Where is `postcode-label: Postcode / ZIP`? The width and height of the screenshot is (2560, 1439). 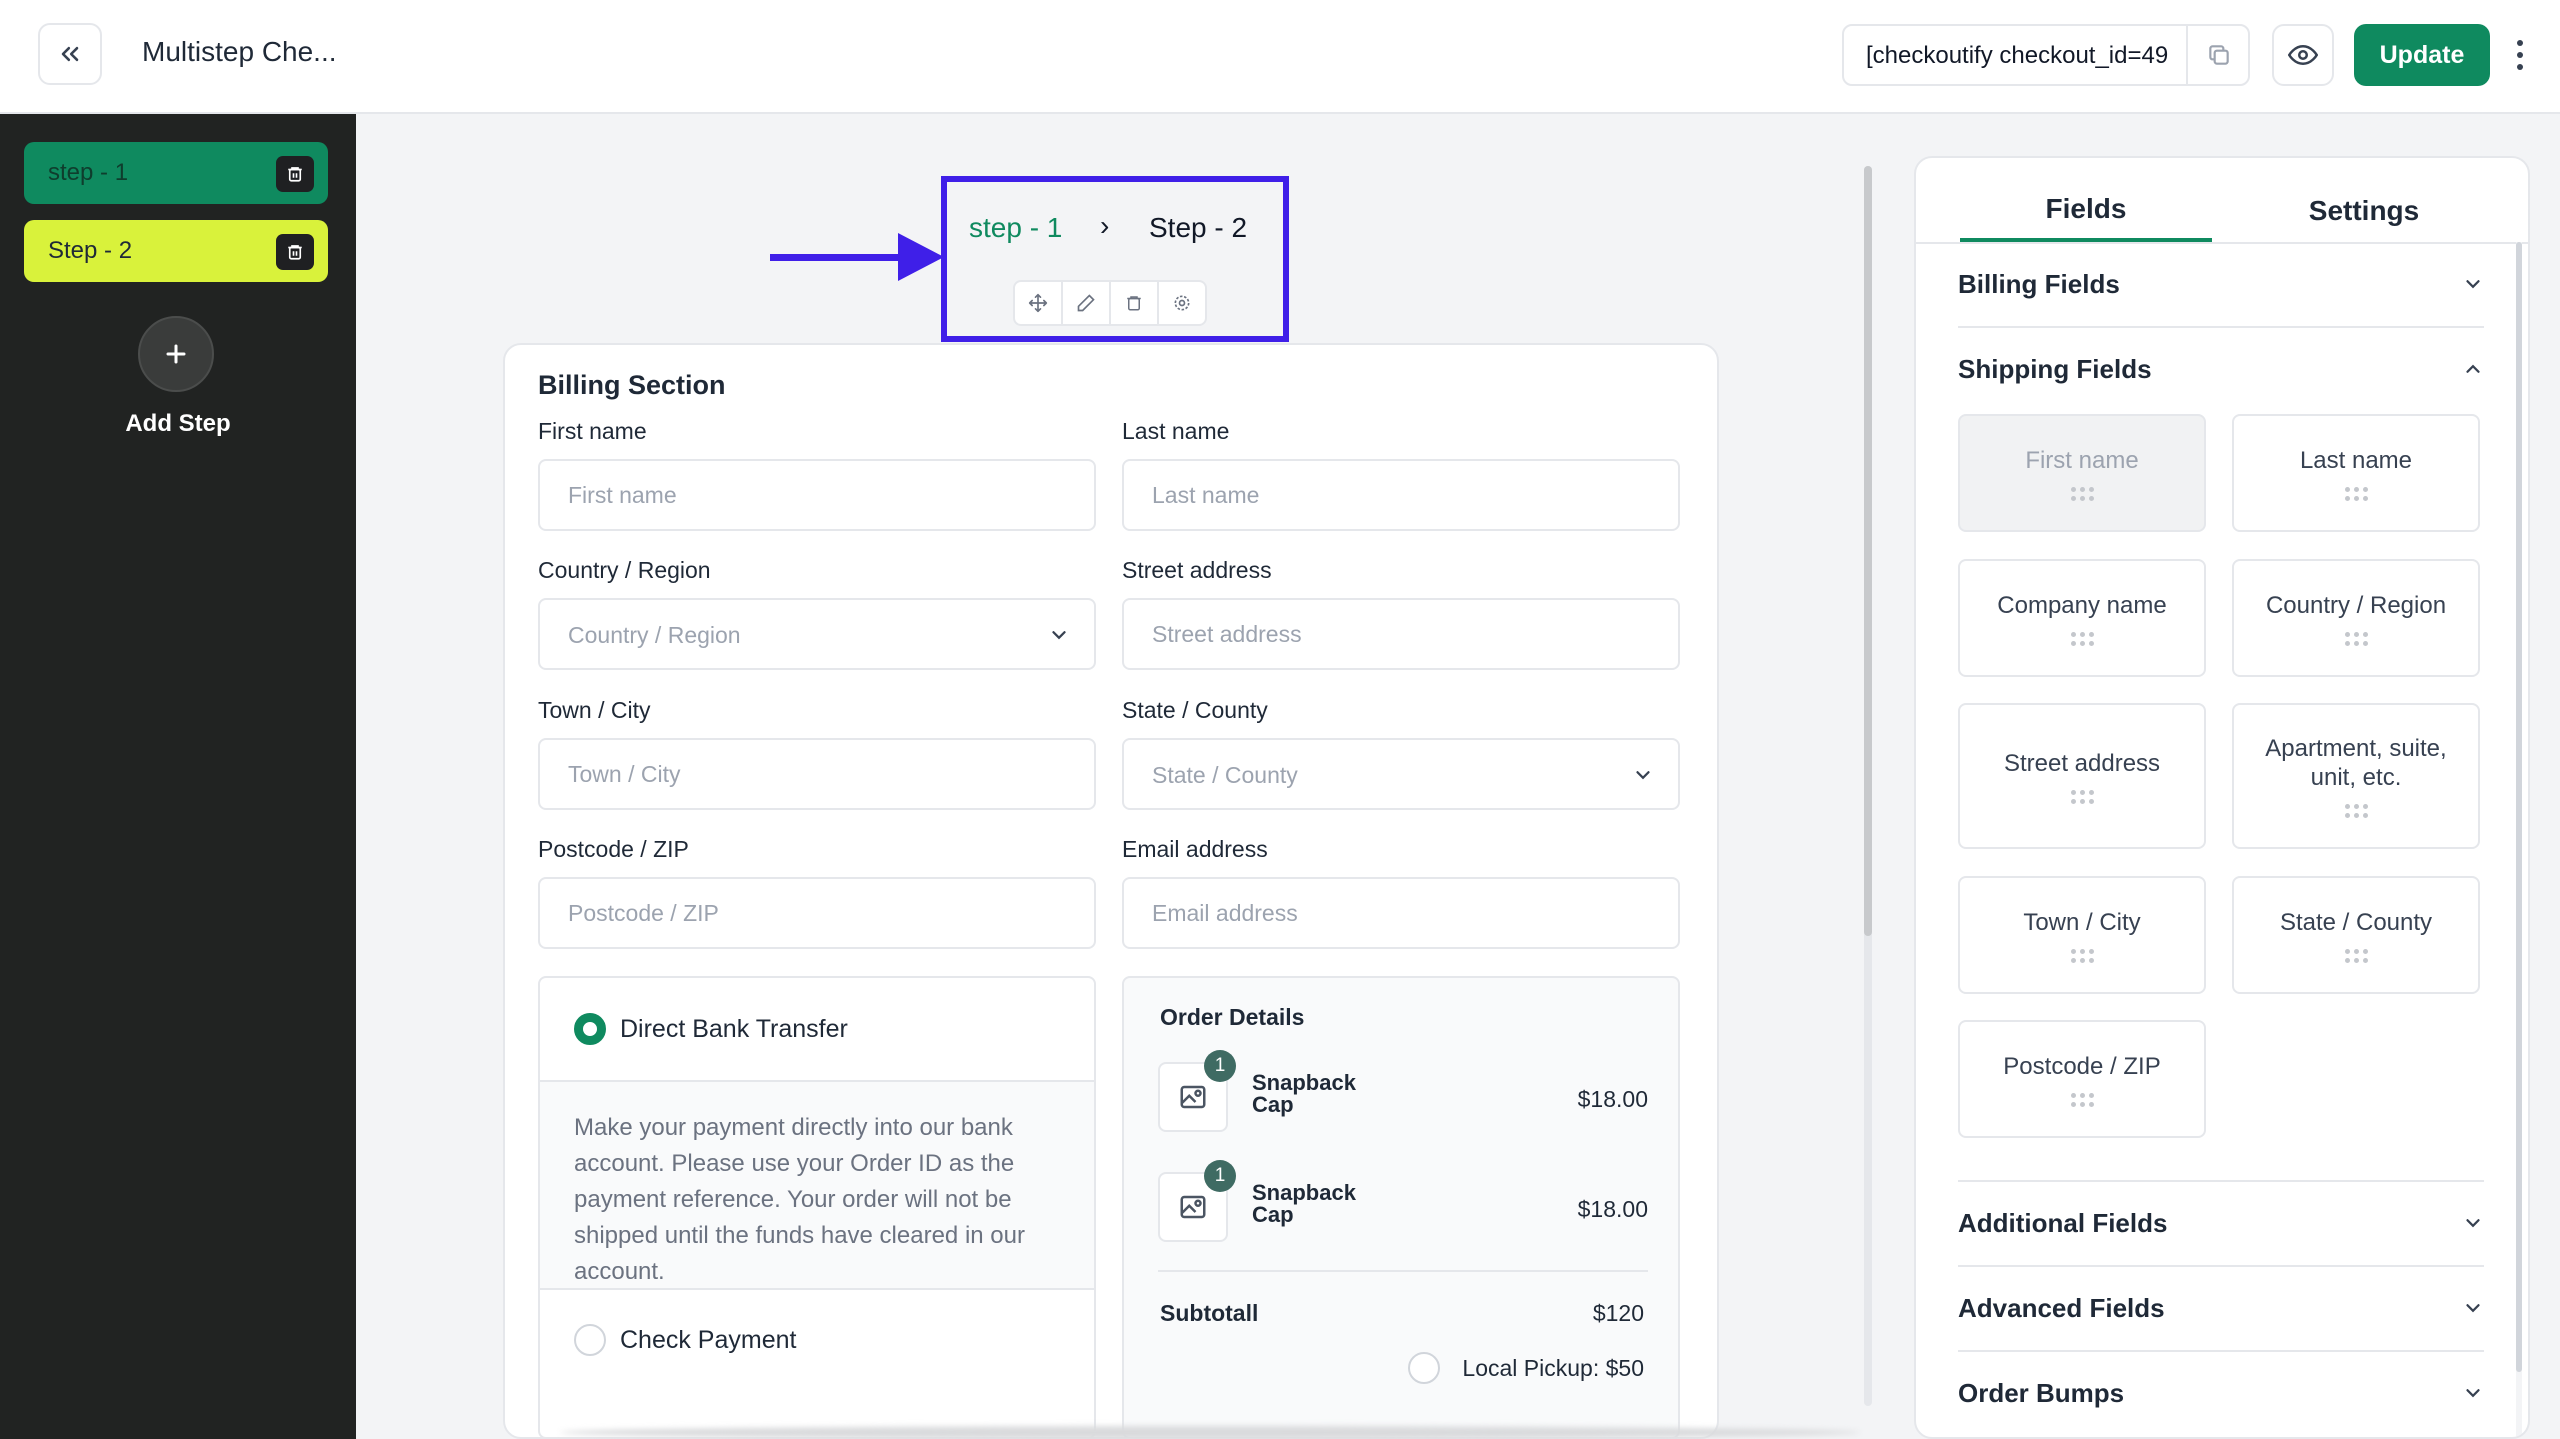 postcode-label: Postcode / ZIP is located at coordinates (613, 849).